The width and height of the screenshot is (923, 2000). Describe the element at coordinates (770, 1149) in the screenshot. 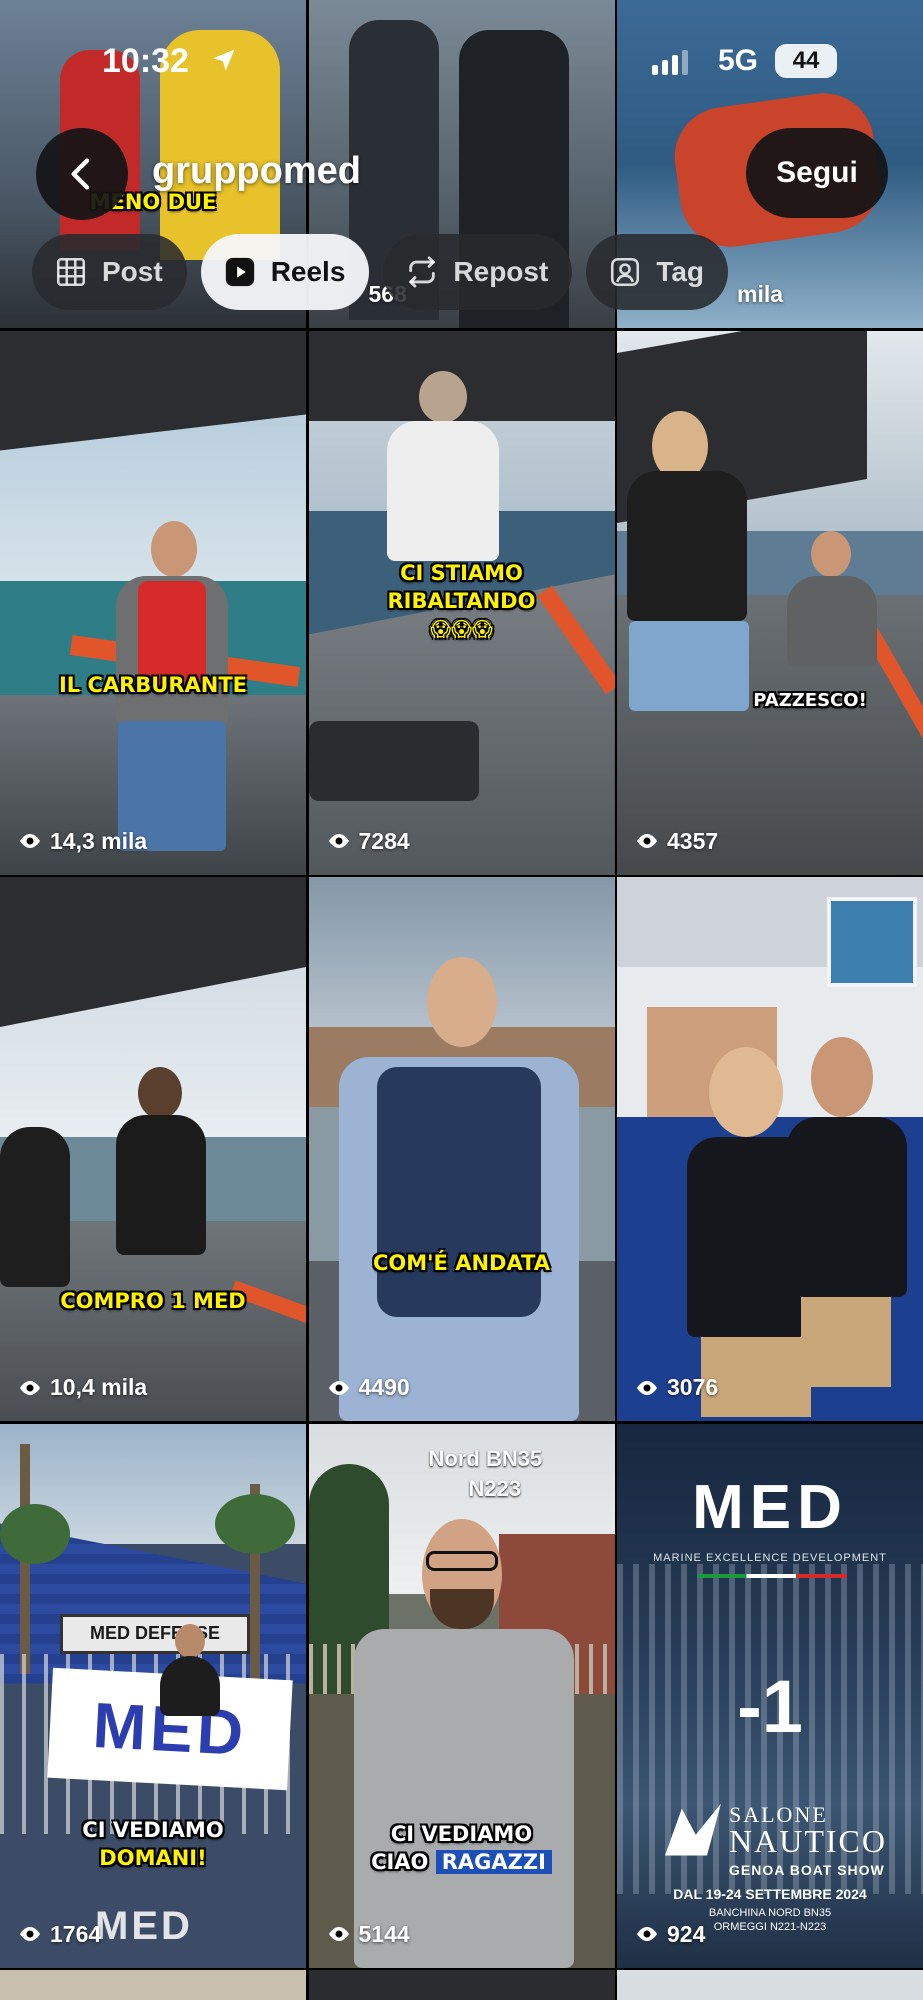

I see `reel-tile-6: 3076` at that location.